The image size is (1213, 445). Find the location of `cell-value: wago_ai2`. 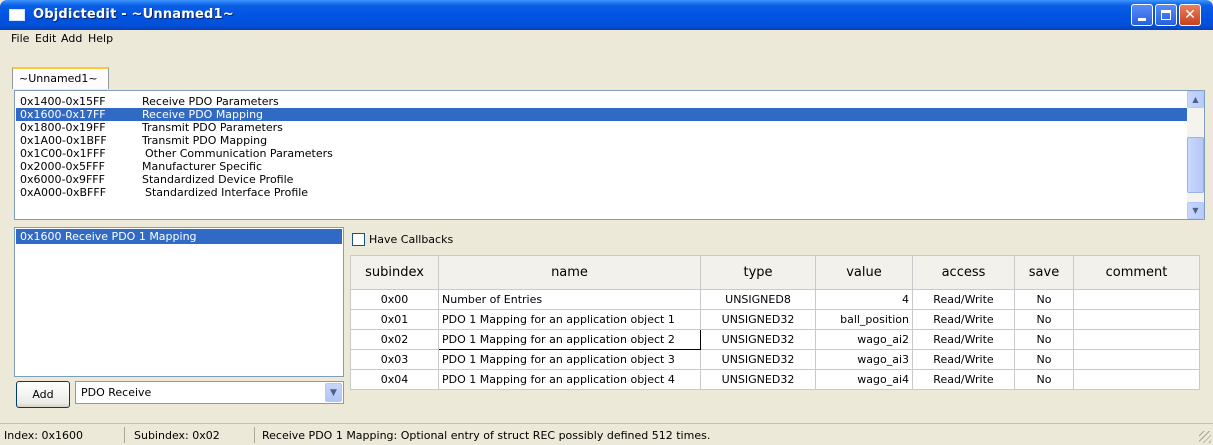

cell-value: wago_ai2 is located at coordinates (864, 339).